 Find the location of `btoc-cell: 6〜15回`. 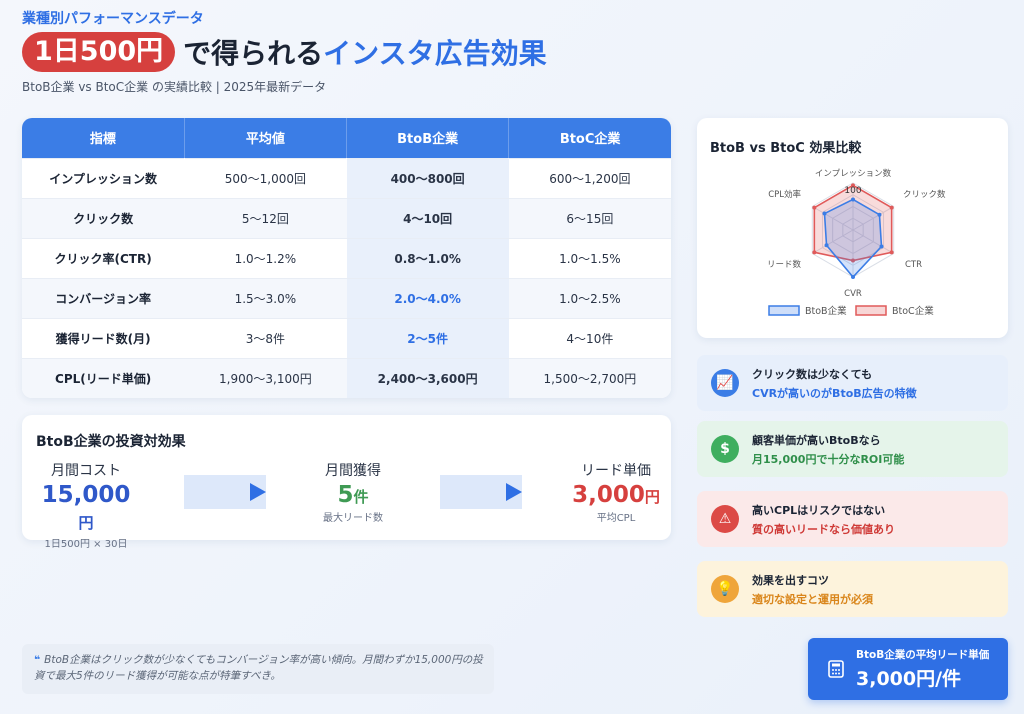

btoc-cell: 6〜15回 is located at coordinates (589, 217).